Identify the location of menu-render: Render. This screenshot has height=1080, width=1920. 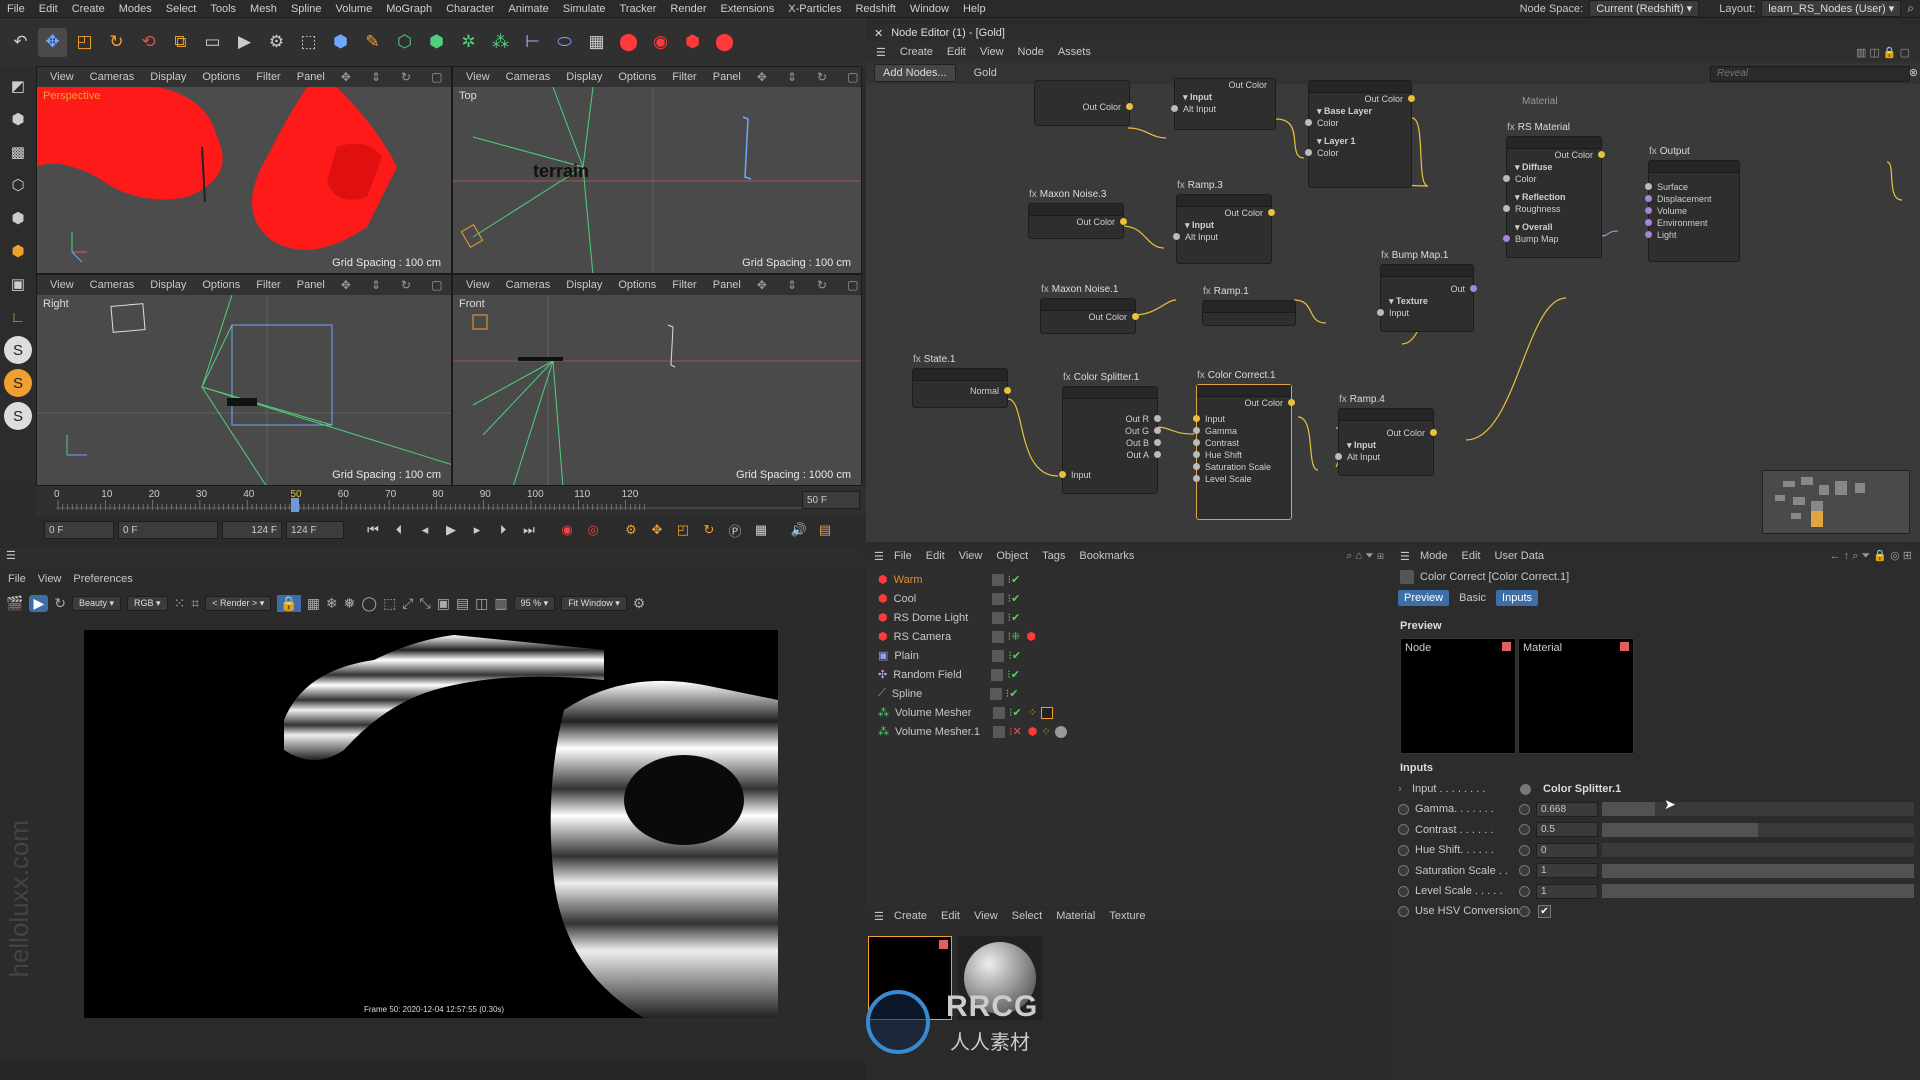
(688, 9).